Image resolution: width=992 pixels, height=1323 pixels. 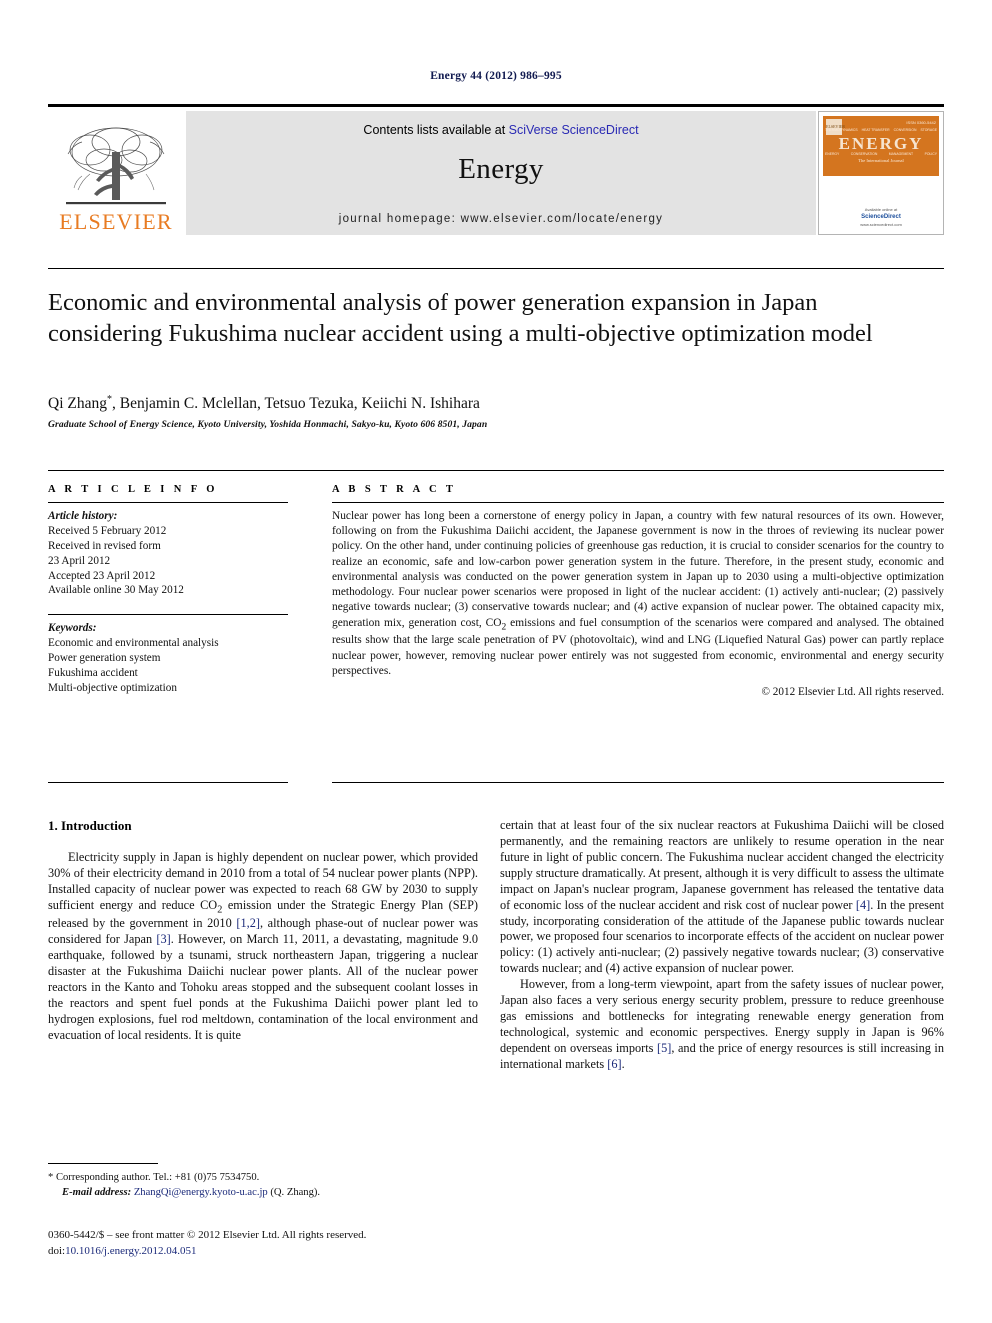 I want to click on keyword-item: Power generation system, so click(x=104, y=658).